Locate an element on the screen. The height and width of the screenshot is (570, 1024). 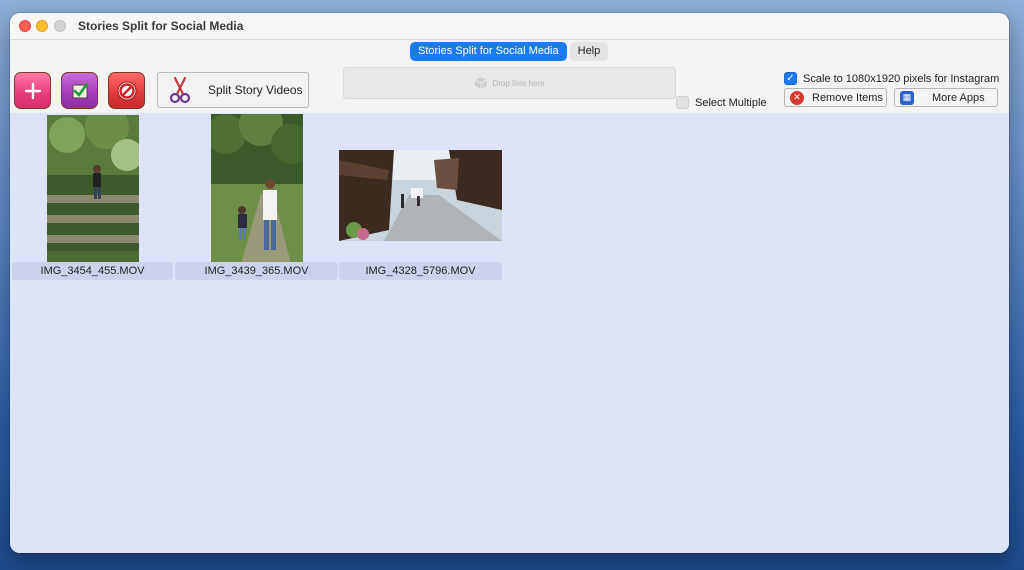
add-files-button is located at coordinates (32, 90).